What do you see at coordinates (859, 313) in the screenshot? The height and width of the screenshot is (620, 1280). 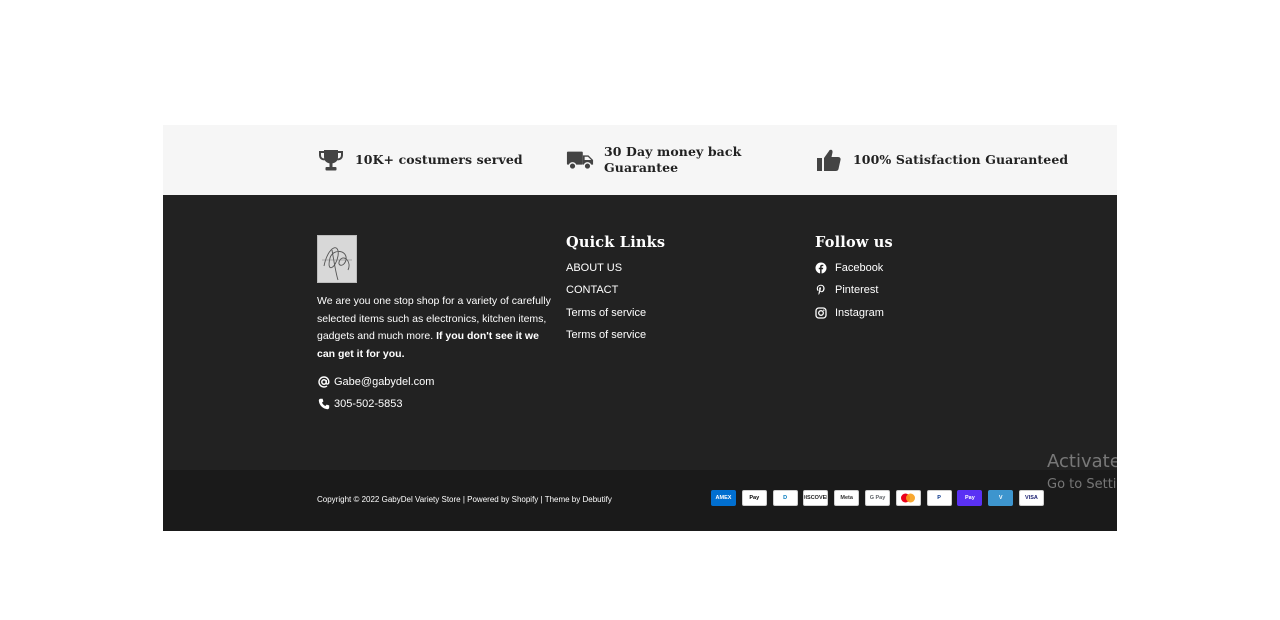 I see `social-instagram-label: Instagram` at bounding box center [859, 313].